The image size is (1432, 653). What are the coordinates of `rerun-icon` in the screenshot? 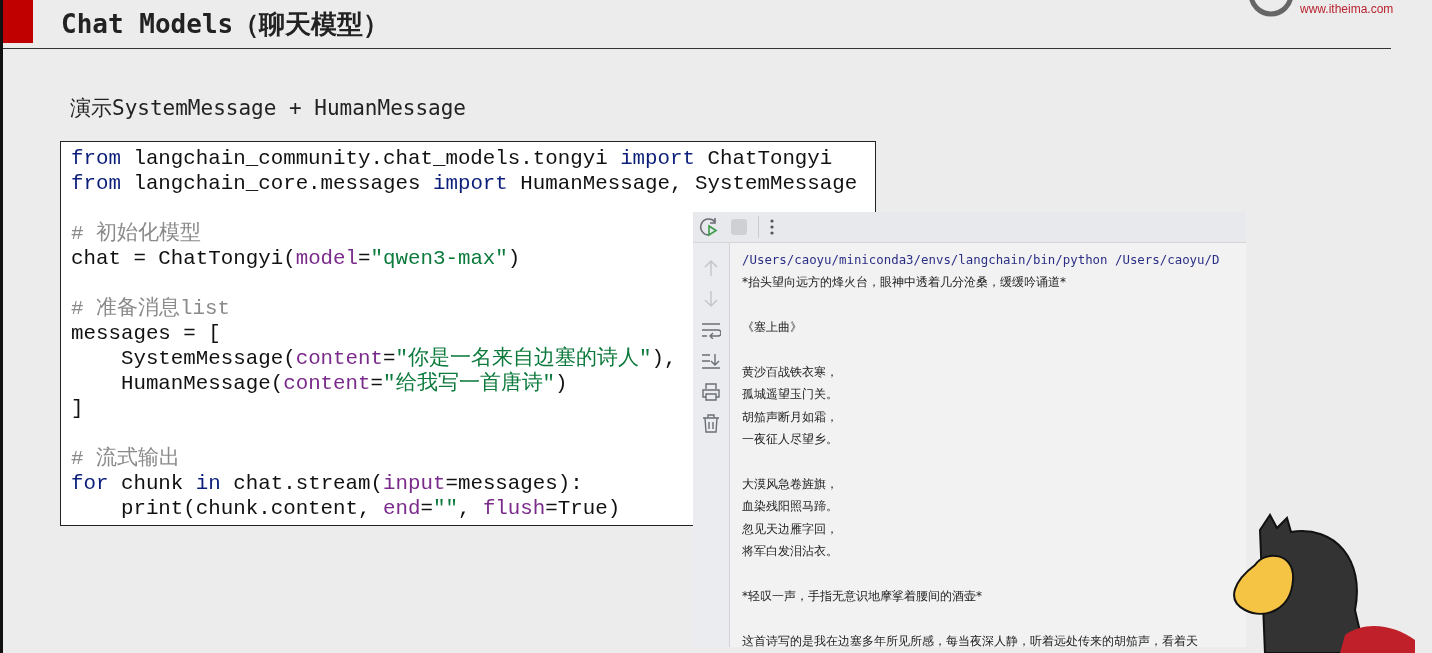 It's located at (709, 227).